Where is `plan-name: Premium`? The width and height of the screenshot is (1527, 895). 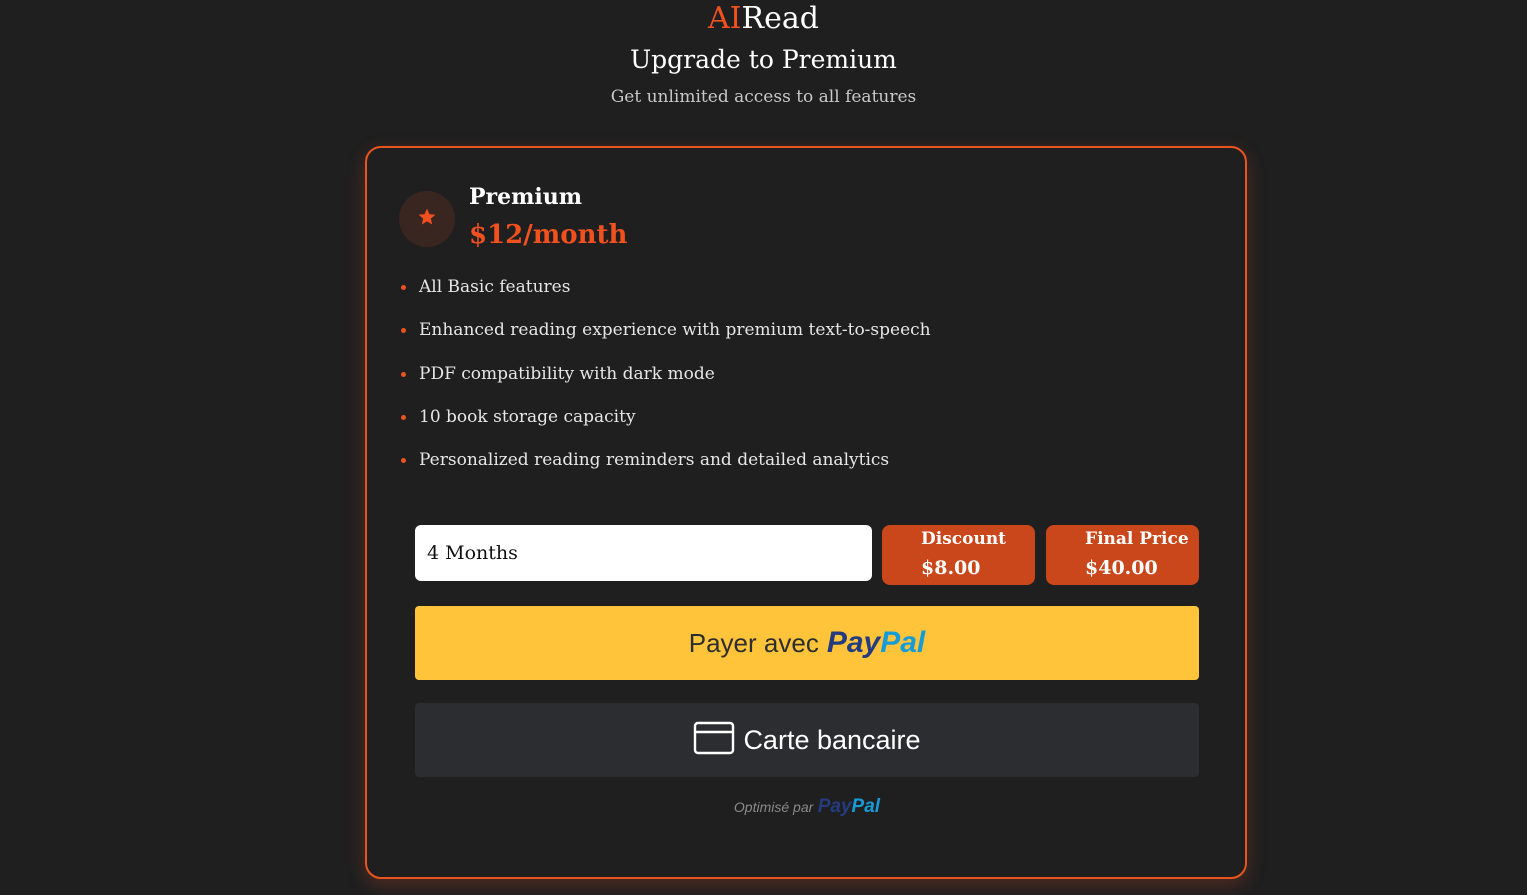
plan-name: Premium is located at coordinates (526, 197).